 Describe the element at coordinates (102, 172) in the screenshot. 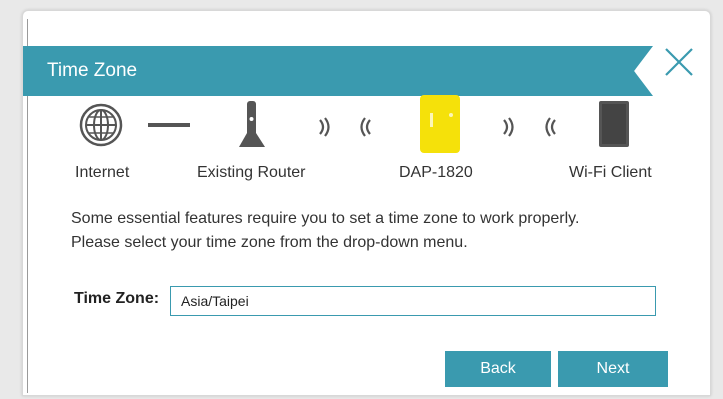

I see `topology-label-internet: Internet` at that location.